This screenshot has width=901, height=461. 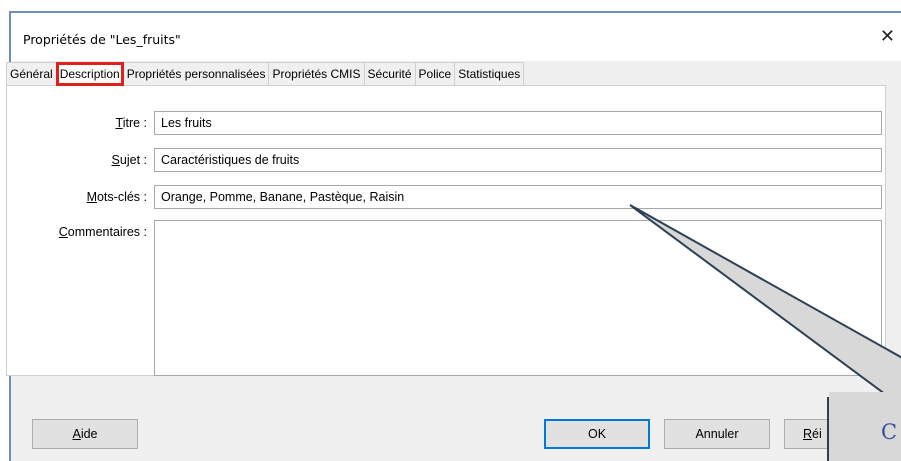 What do you see at coordinates (837, 434) in the screenshot?
I see `reinitialiser-button: Réi` at bounding box center [837, 434].